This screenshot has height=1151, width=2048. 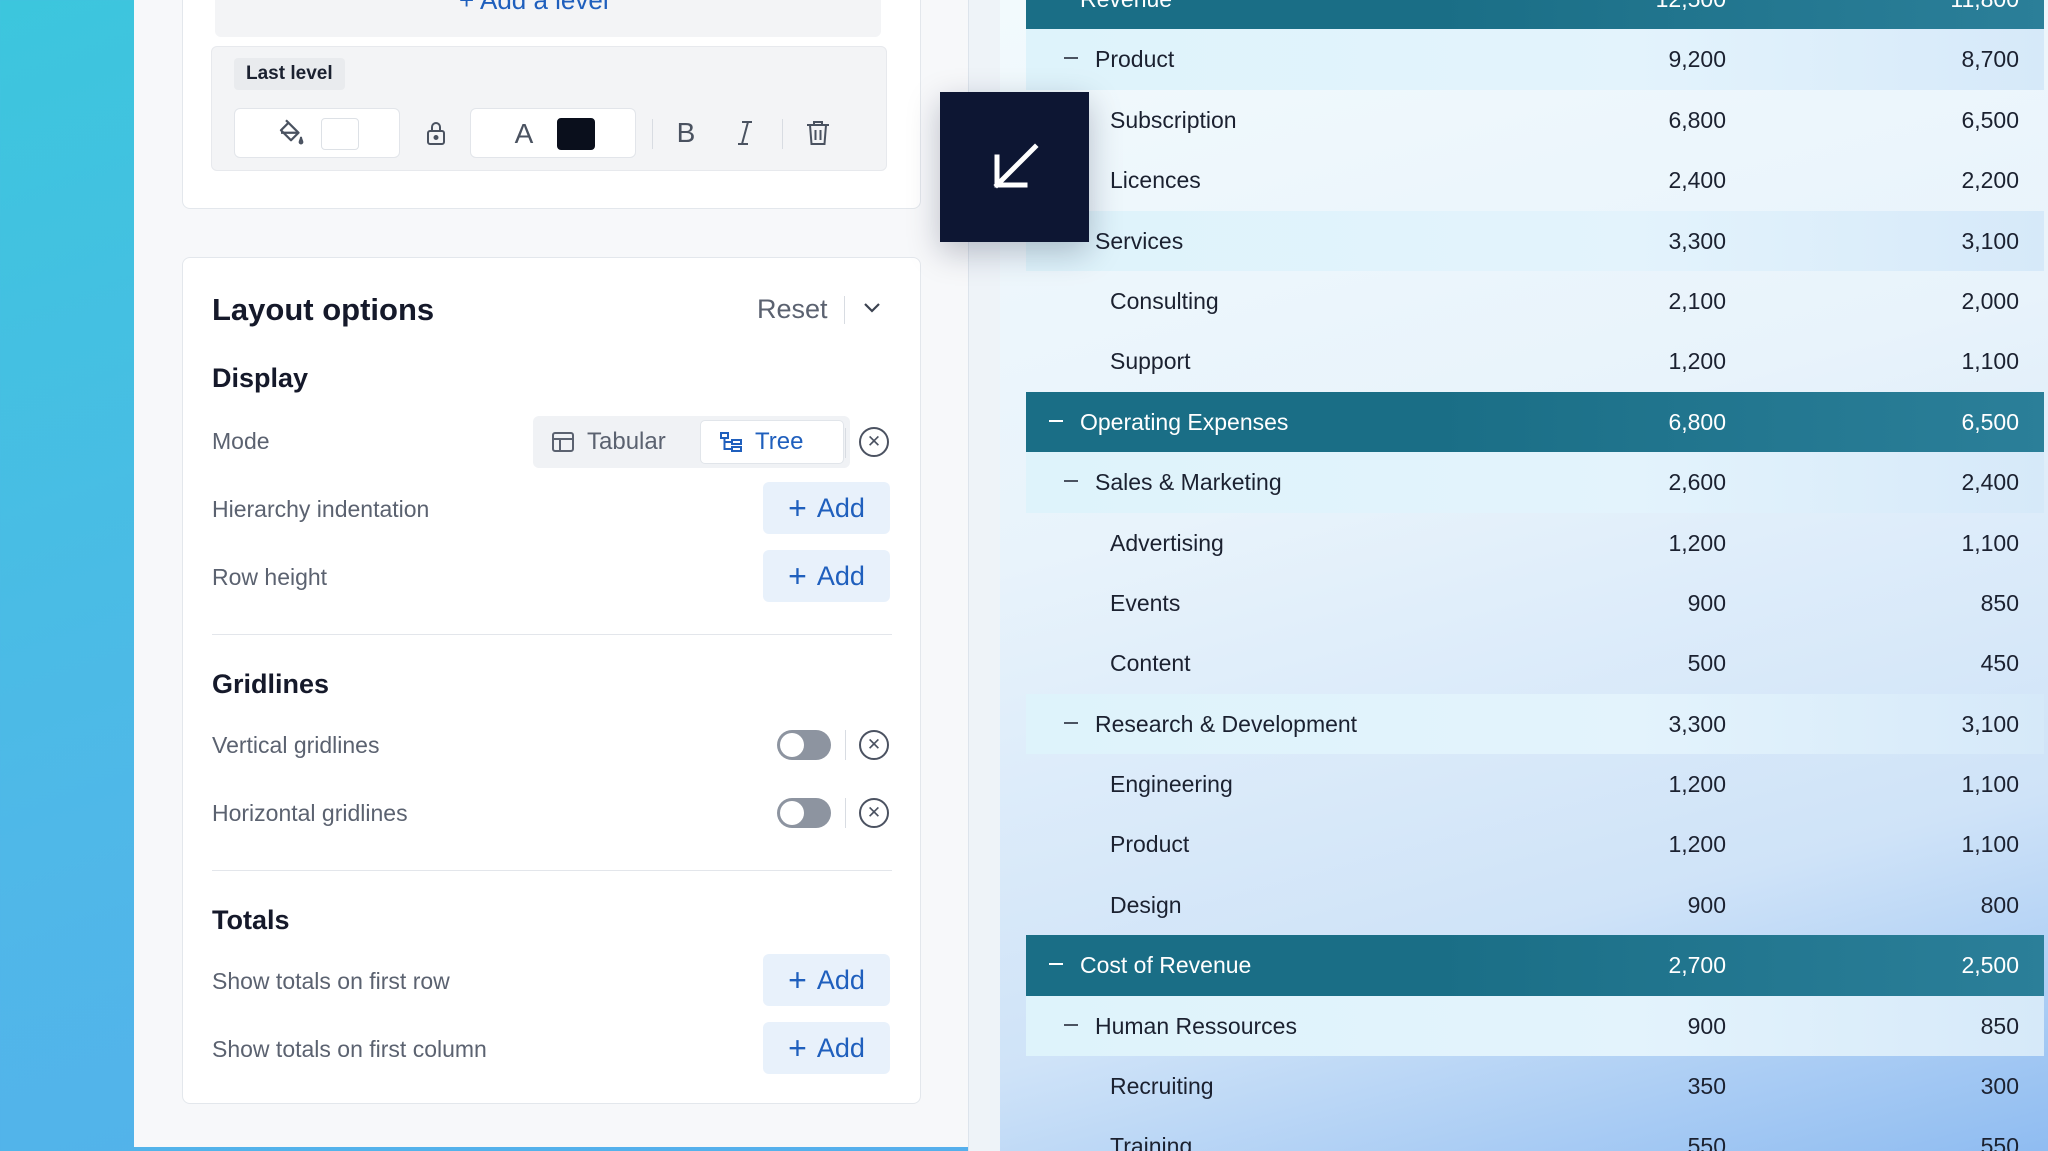 What do you see at coordinates (1990, 965) in the screenshot?
I see `row-value-col2: 2,500` at bounding box center [1990, 965].